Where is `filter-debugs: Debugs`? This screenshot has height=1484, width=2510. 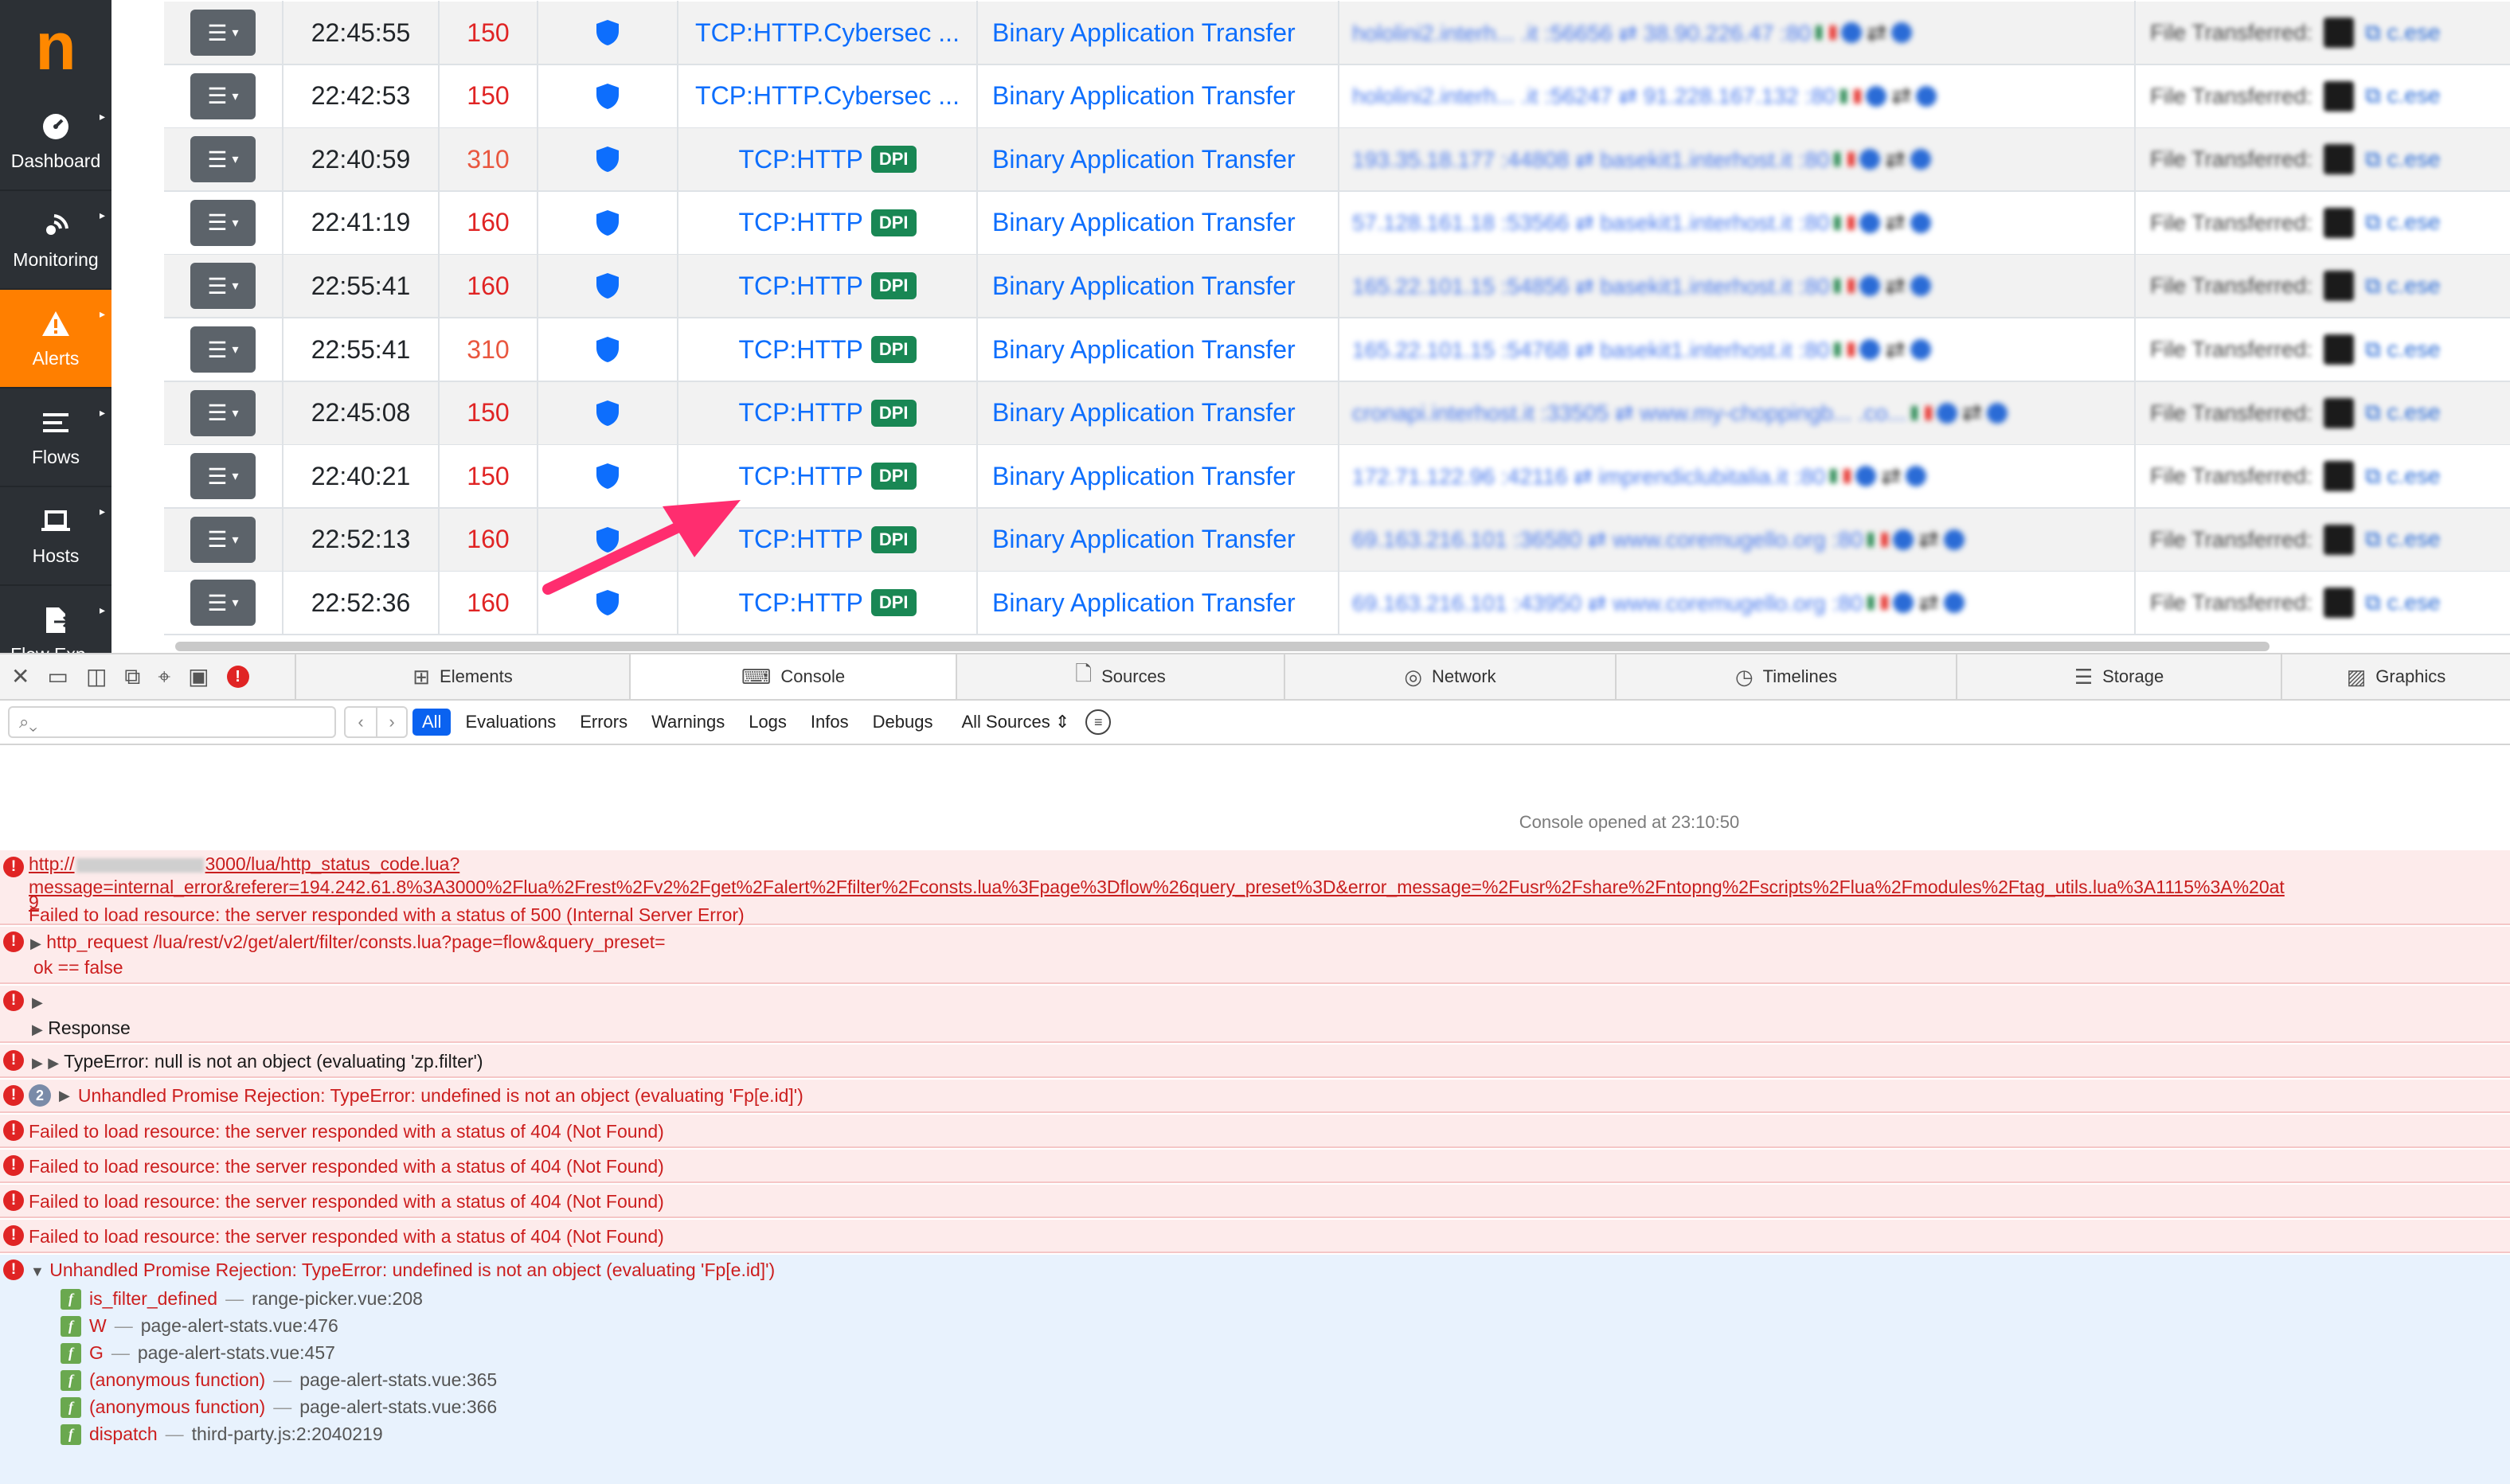
filter-debugs: Debugs is located at coordinates (903, 722).